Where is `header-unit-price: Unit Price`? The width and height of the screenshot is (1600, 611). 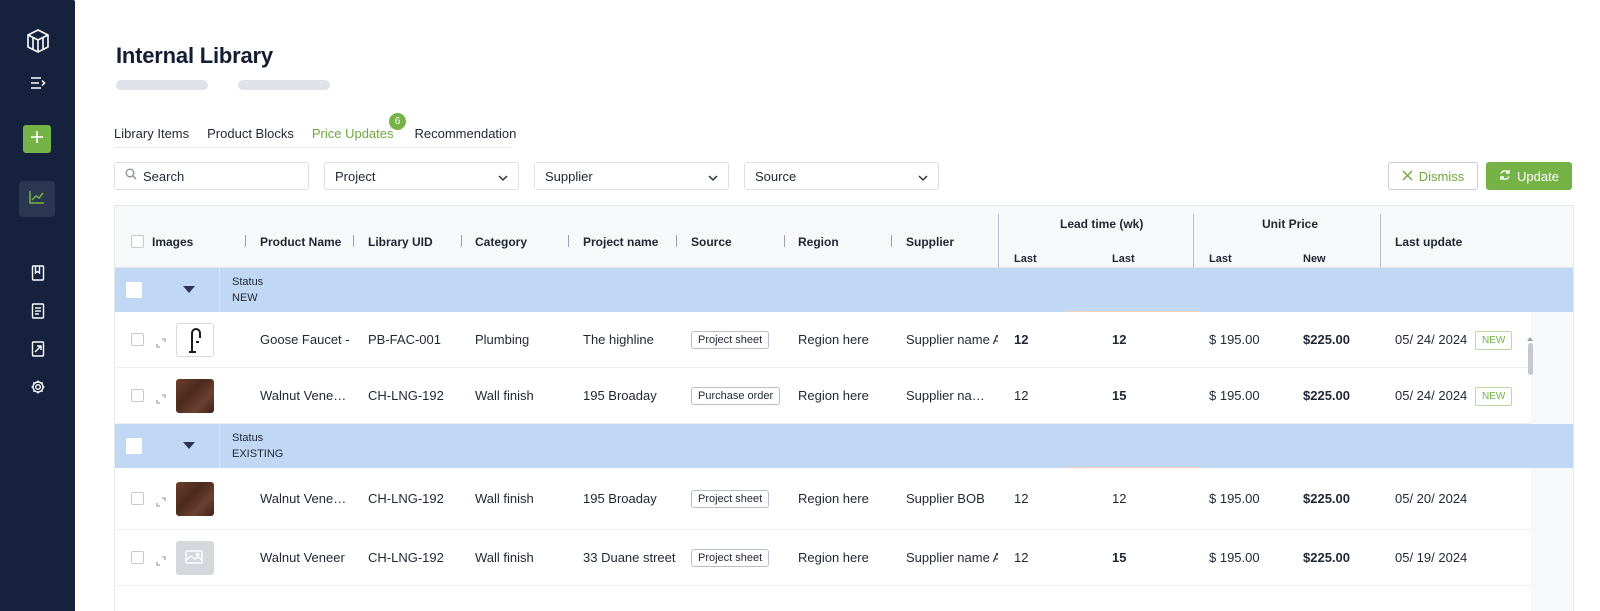
header-unit-price: Unit Price is located at coordinates (1290, 224).